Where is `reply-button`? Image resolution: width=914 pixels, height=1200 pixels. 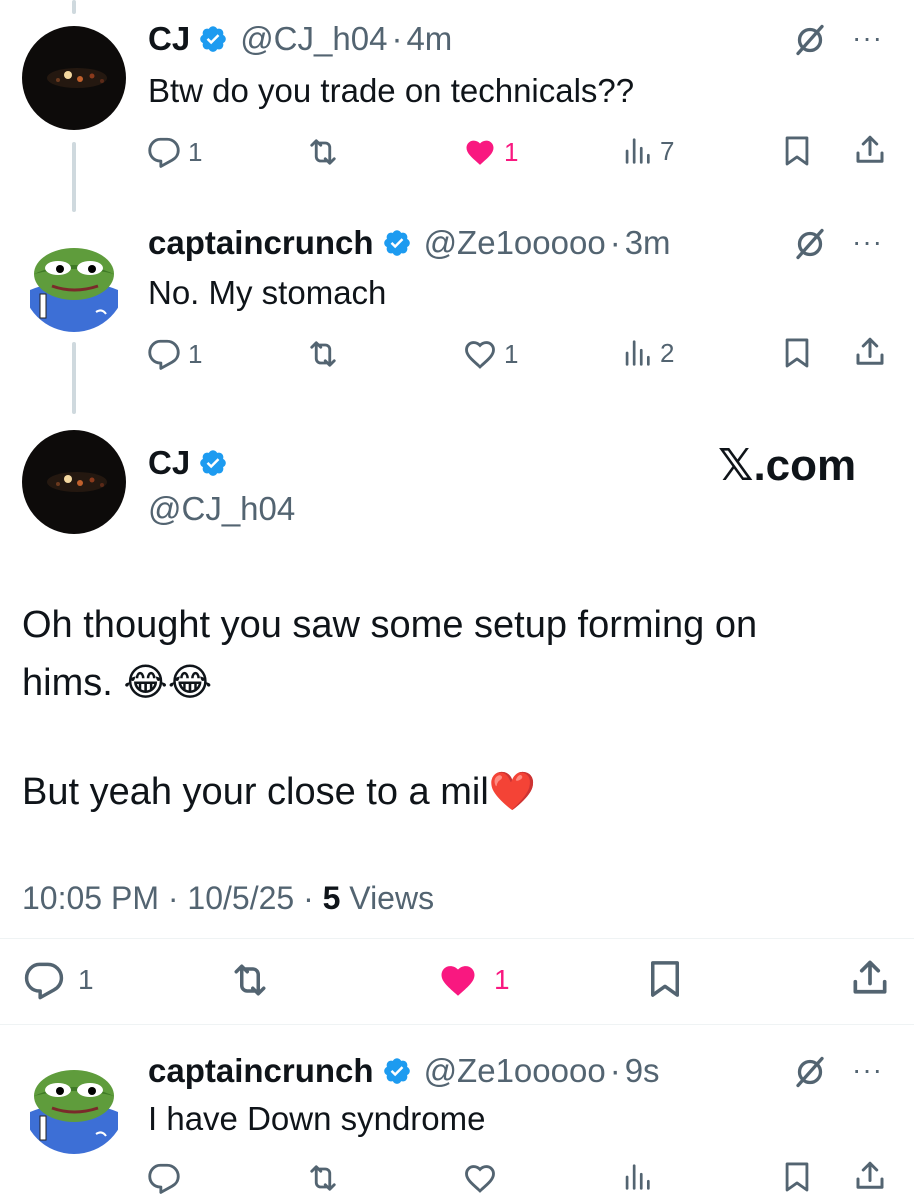 reply-button is located at coordinates (164, 1178).